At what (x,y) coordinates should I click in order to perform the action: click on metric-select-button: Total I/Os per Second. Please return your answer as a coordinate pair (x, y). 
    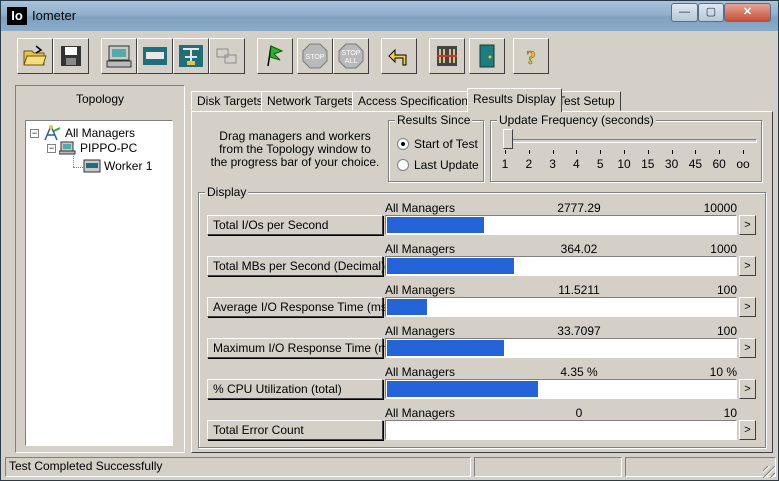
    Looking at the image, I should click on (295, 225).